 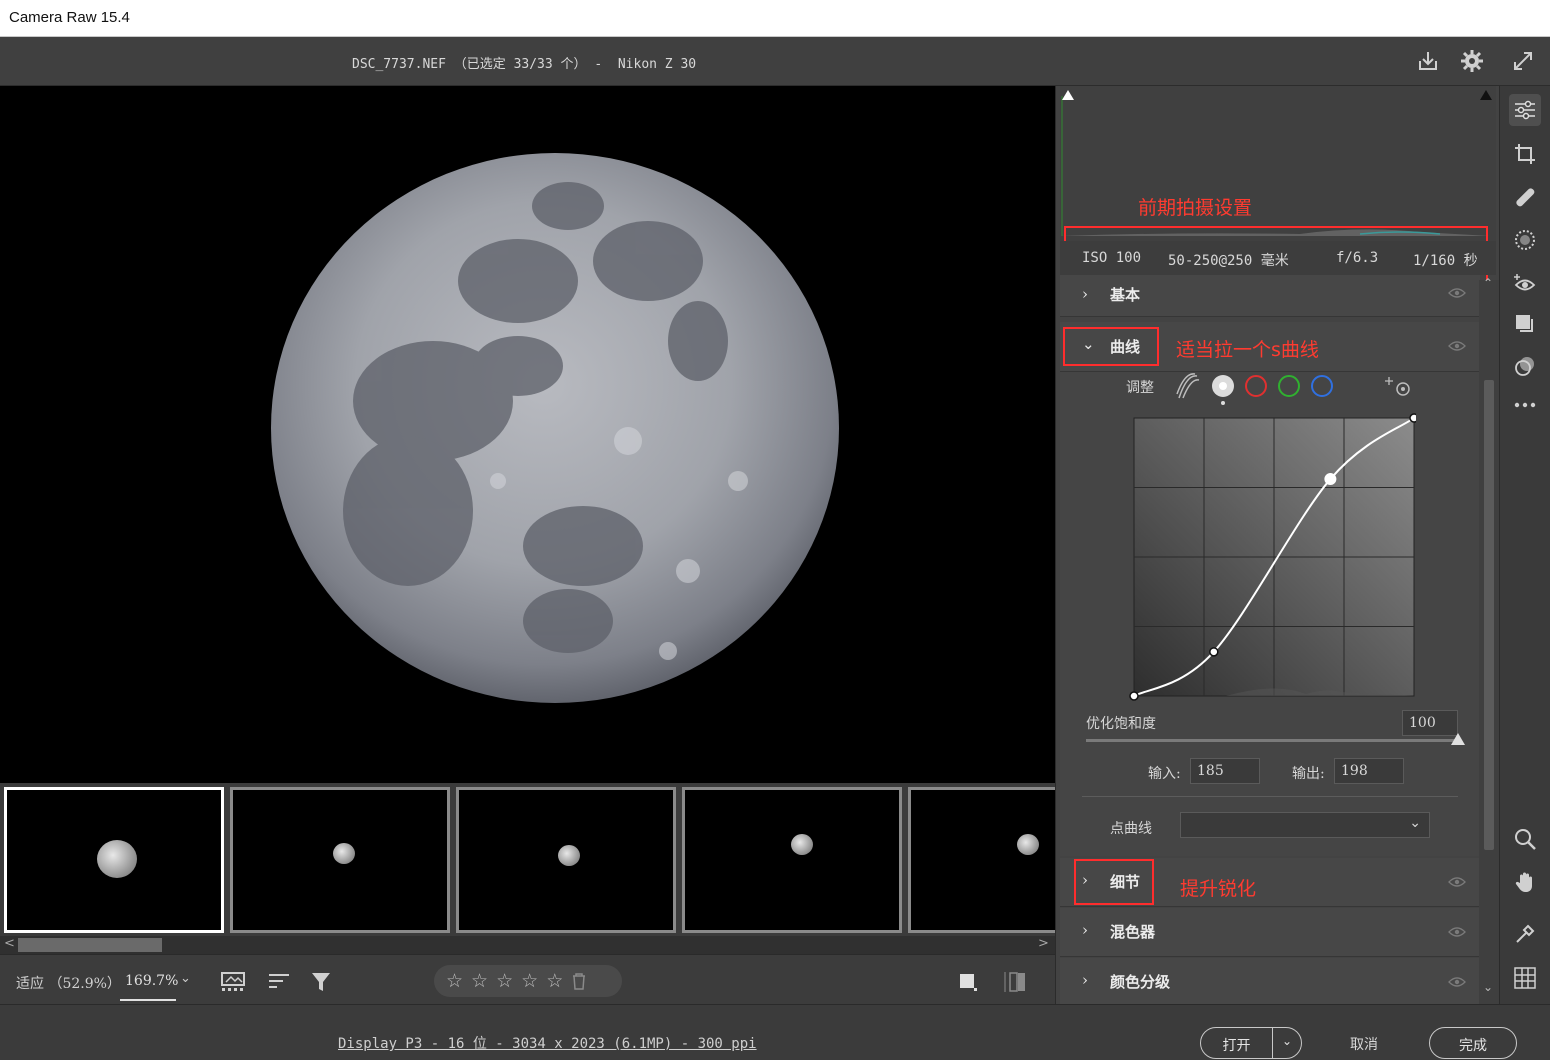 What do you see at coordinates (1369, 771) in the screenshot?
I see `output-field: 198` at bounding box center [1369, 771].